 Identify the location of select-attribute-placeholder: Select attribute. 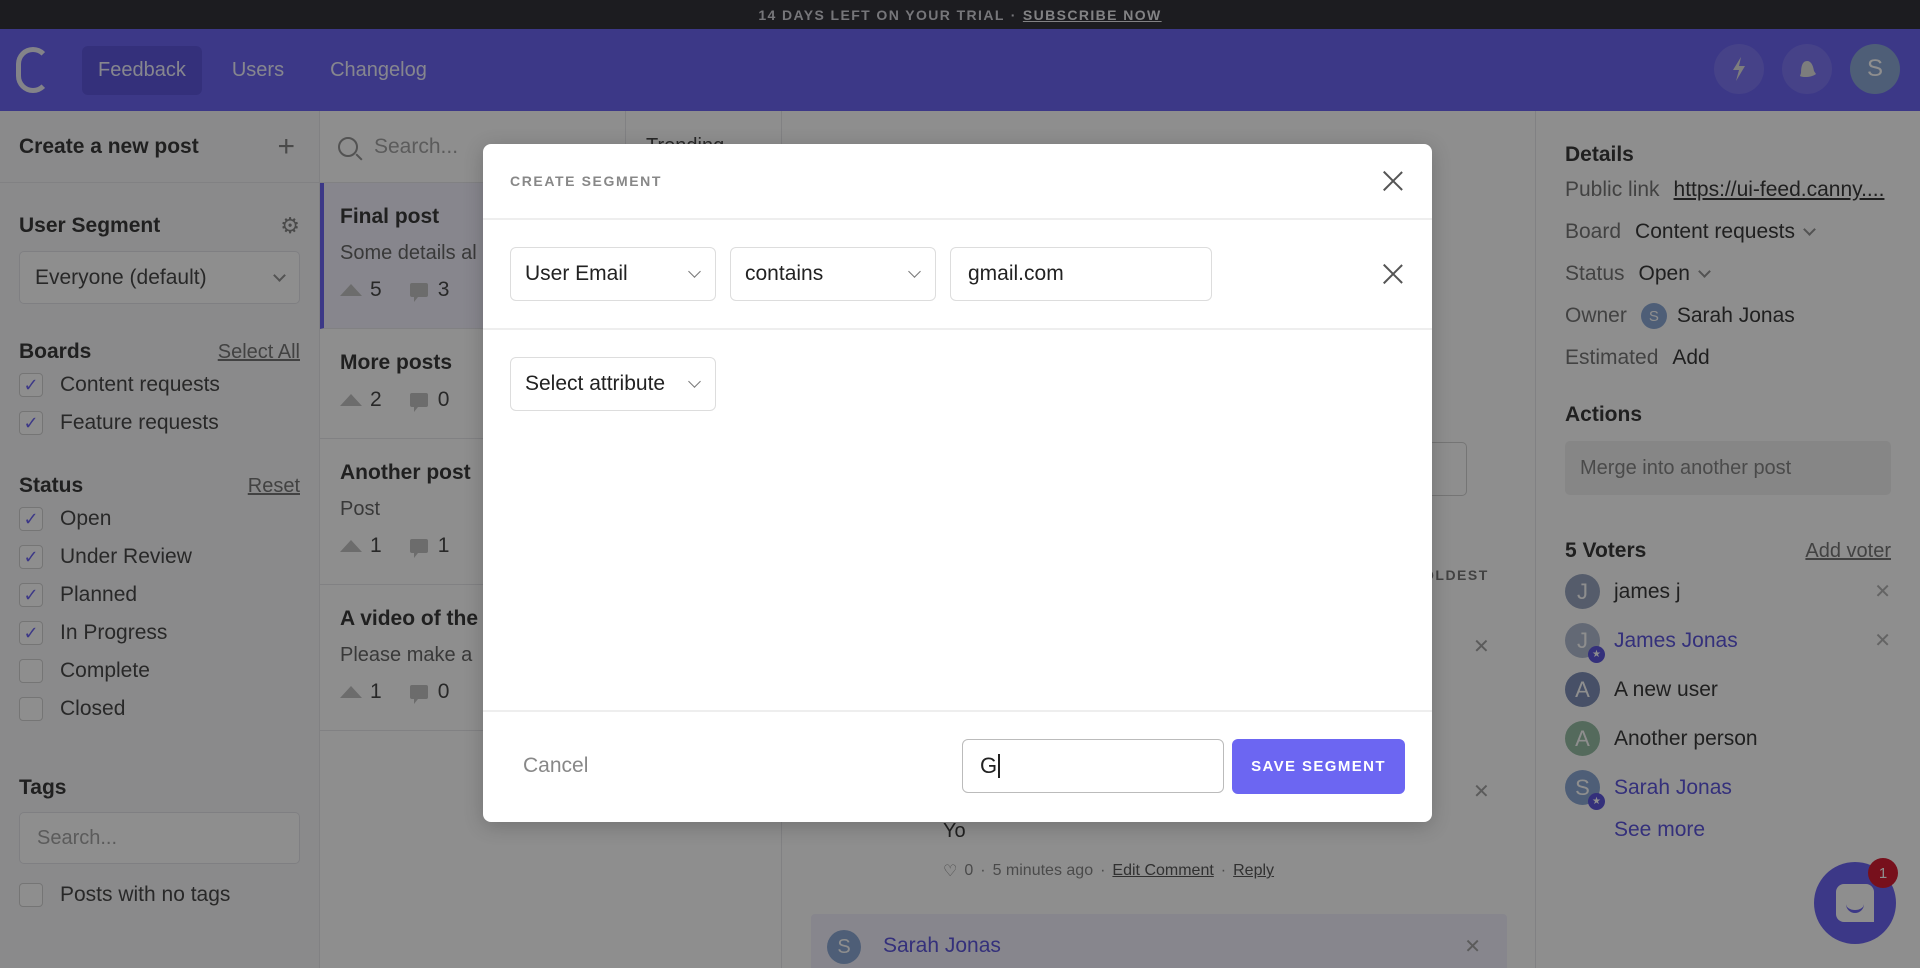
(595, 383).